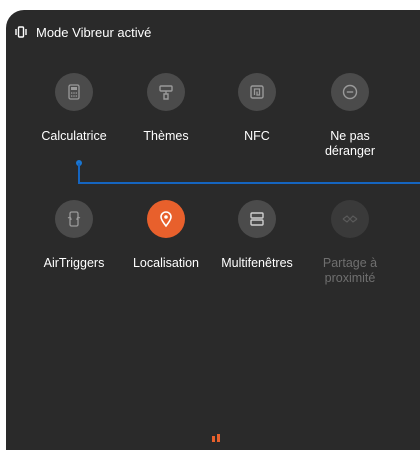 This screenshot has height=450, width=420. What do you see at coordinates (350, 243) in the screenshot?
I see `tile-partage-proximite: Partage à proximité` at bounding box center [350, 243].